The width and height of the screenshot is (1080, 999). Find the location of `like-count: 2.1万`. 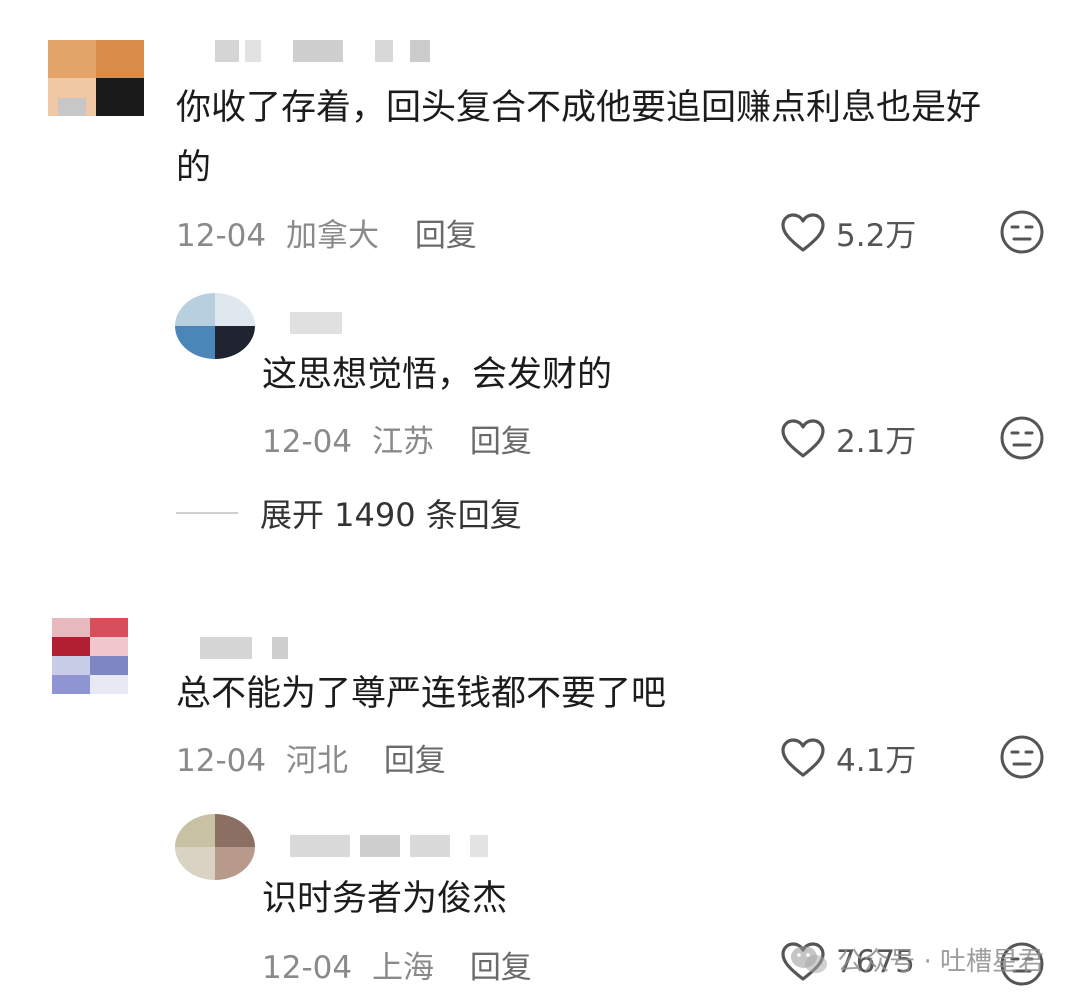

like-count: 2.1万 is located at coordinates (876, 442).